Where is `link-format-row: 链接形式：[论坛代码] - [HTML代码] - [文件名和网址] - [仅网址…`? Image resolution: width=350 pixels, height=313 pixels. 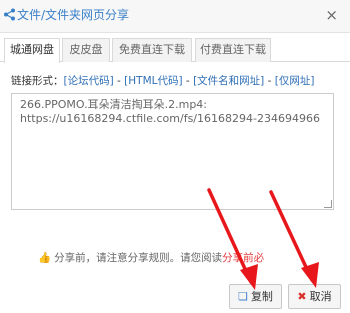 link-format-row: 链接形式：[论坛代码] - [HTML代码] - [文件名和网址] - [仅网址… is located at coordinates (162, 80).